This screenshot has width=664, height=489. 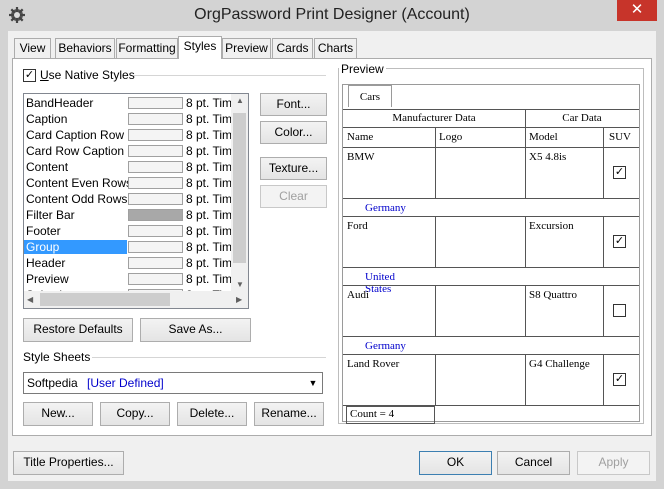 What do you see at coordinates (105, 299) in the screenshot?
I see `hscroll-thumb` at bounding box center [105, 299].